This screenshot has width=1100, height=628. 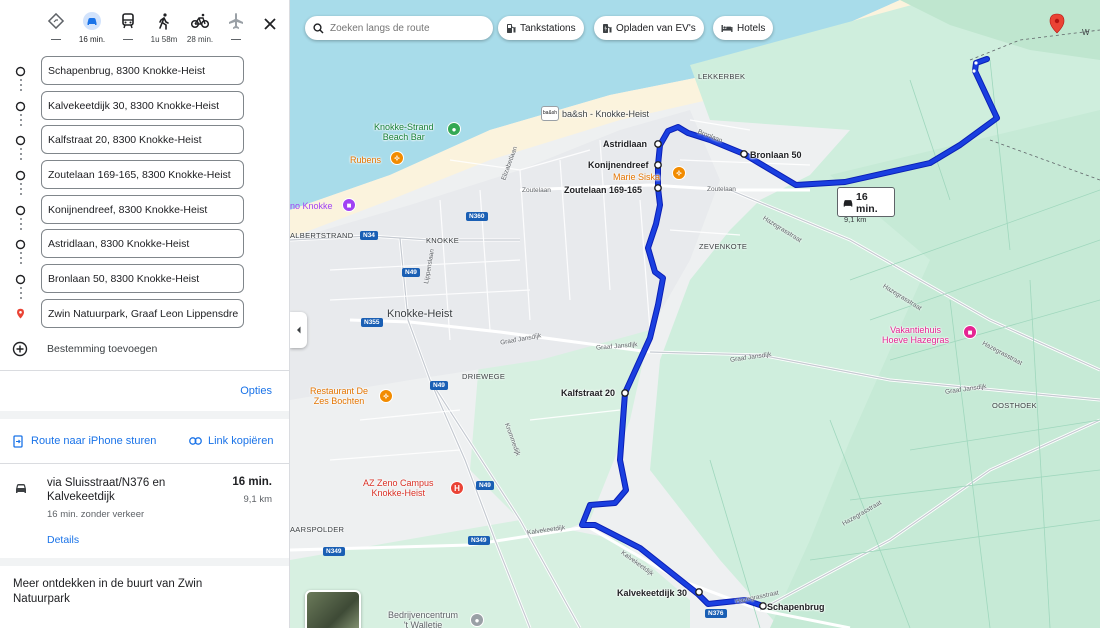 I want to click on place-label: W, so click(x=1086, y=32).